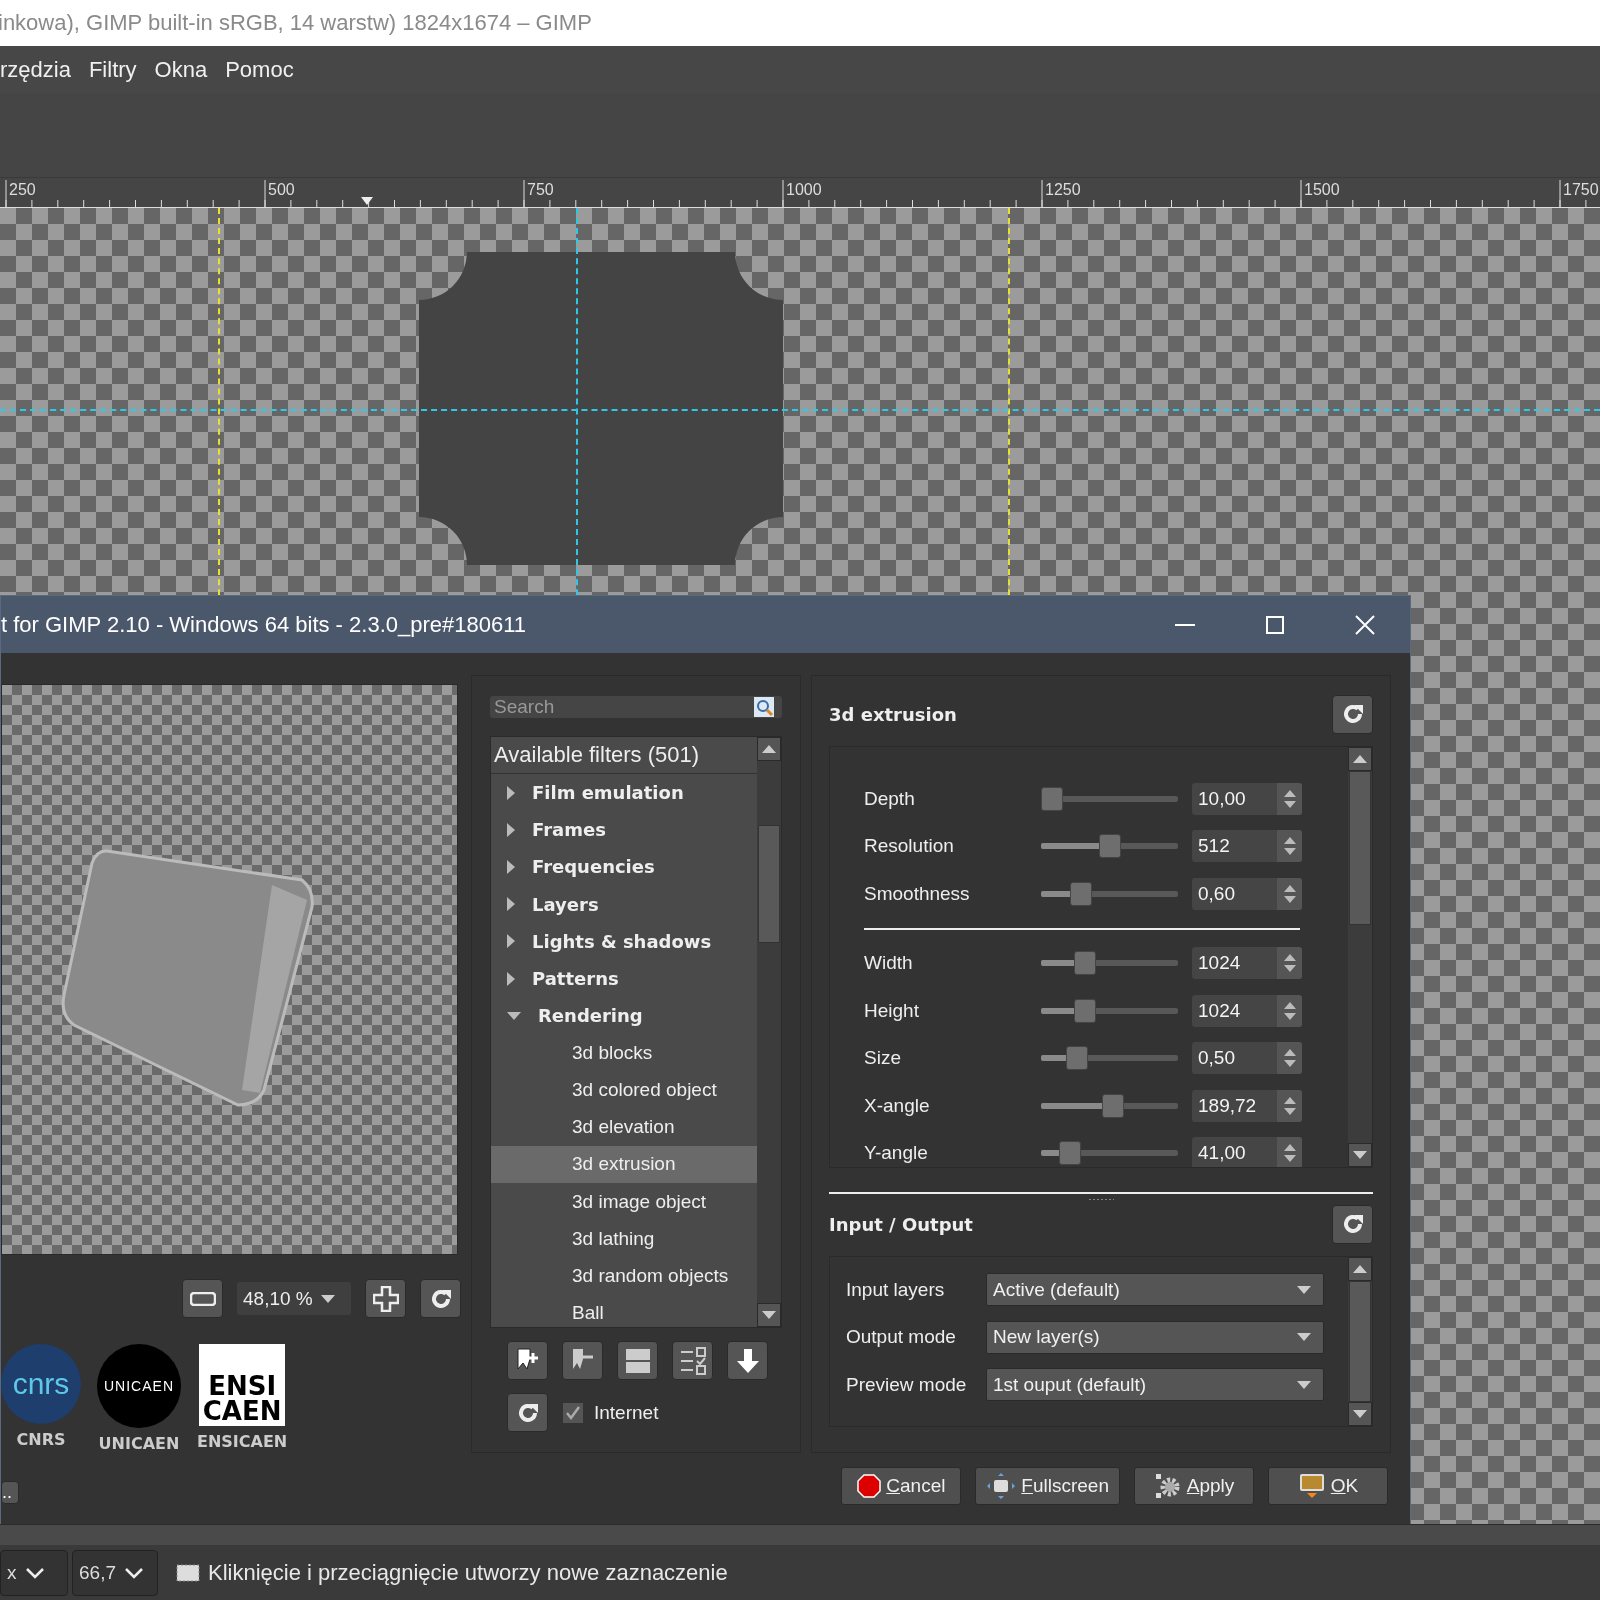 The height and width of the screenshot is (1600, 1600). Describe the element at coordinates (624, 1239) in the screenshot. I see `filter-item: 3d lathing` at that location.